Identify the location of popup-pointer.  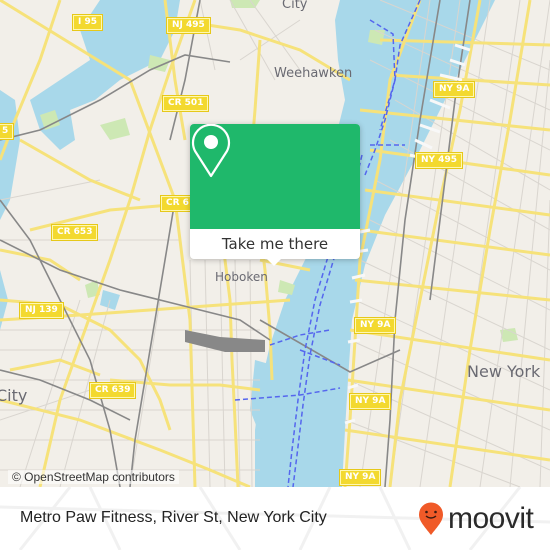
(274, 262).